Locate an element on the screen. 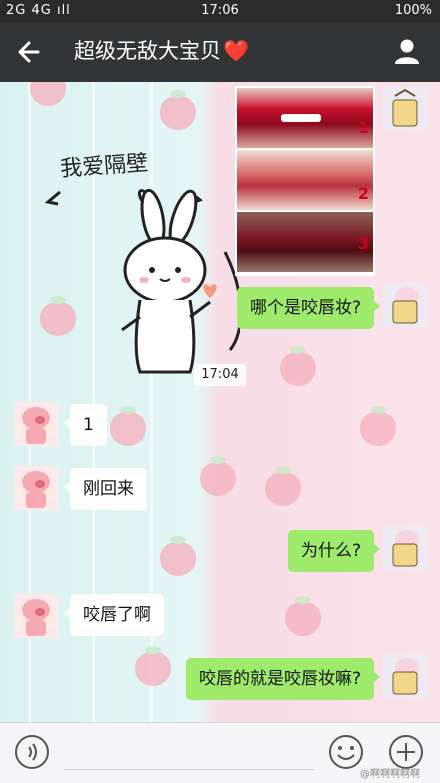  heart-emoji: ❤️ is located at coordinates (236, 51).